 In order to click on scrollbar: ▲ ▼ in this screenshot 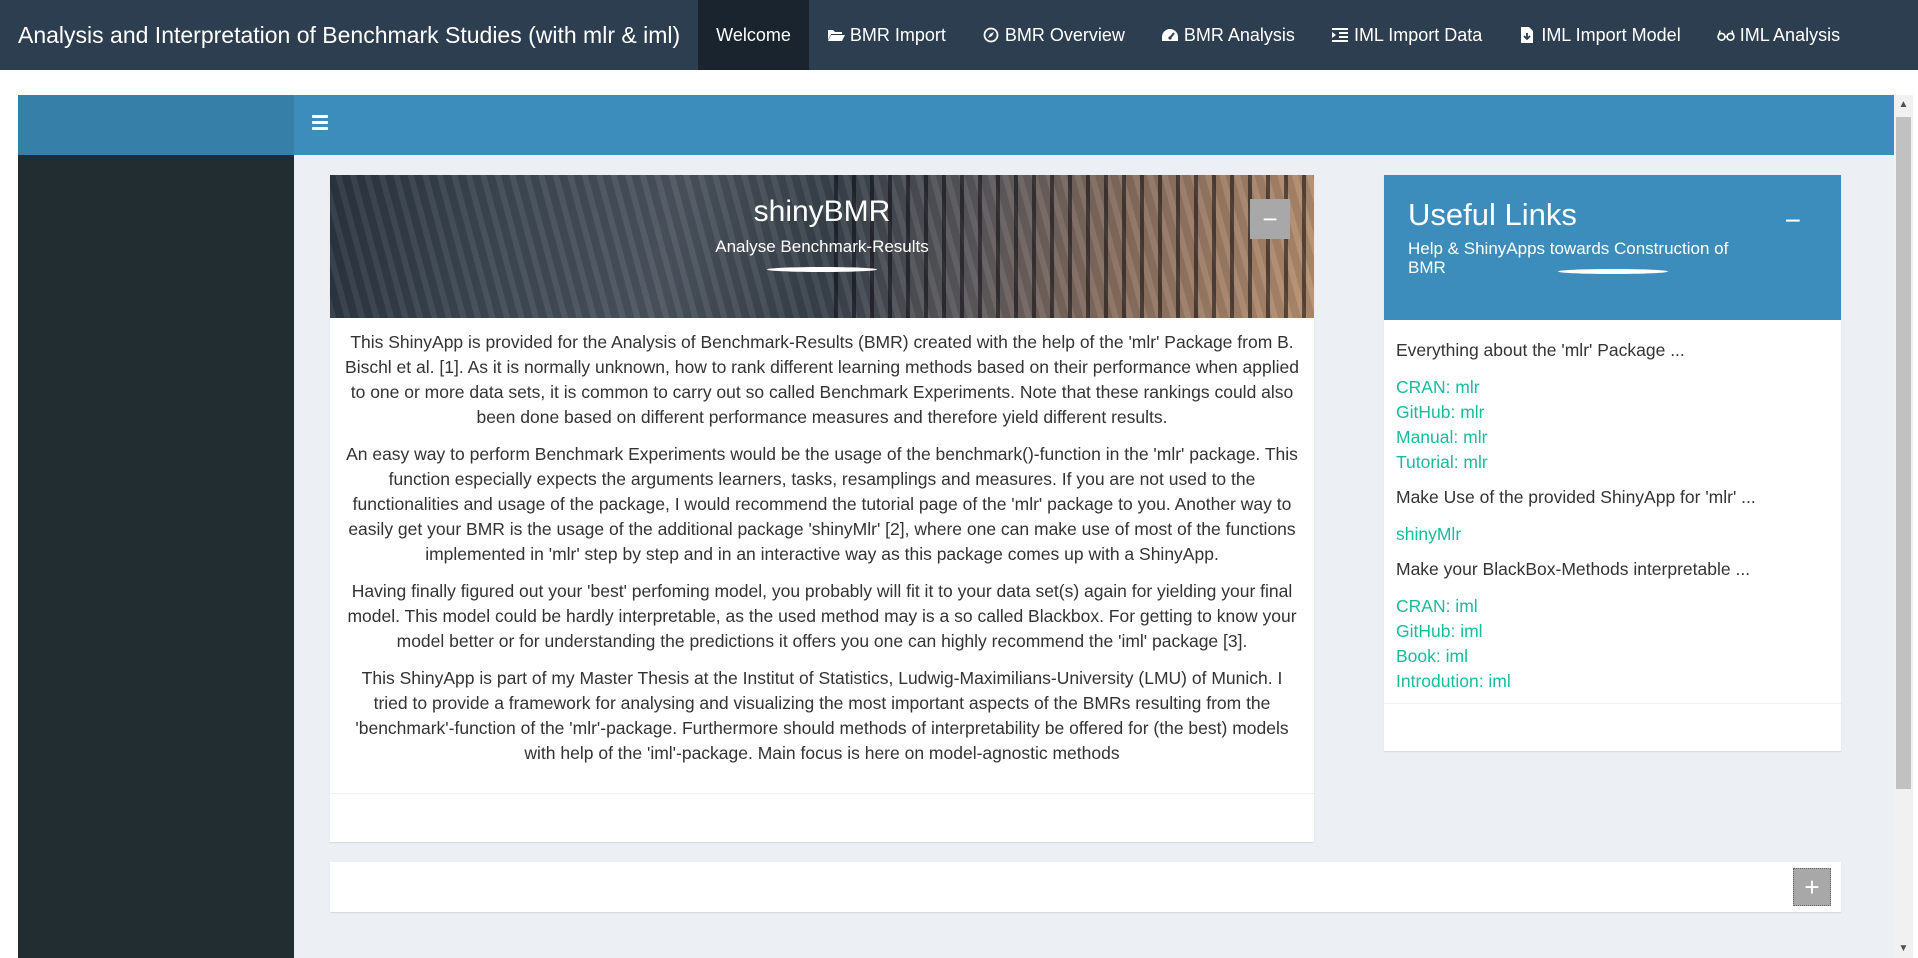, I will do `click(1903, 526)`.